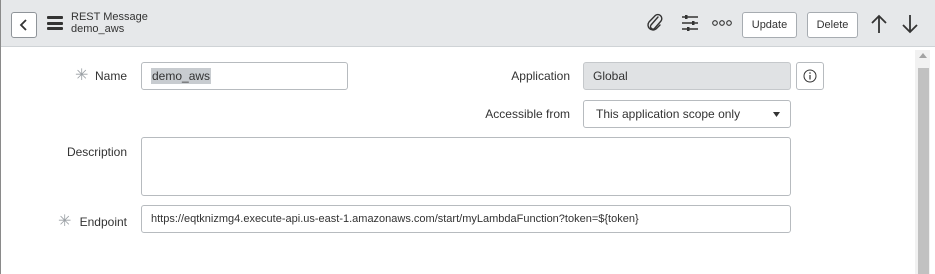 Image resolution: width=935 pixels, height=274 pixels. I want to click on back-icon, so click(23, 25).